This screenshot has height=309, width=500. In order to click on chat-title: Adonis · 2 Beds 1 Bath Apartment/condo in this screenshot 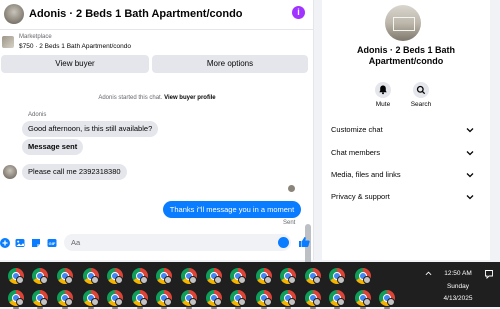, I will do `click(136, 14)`.